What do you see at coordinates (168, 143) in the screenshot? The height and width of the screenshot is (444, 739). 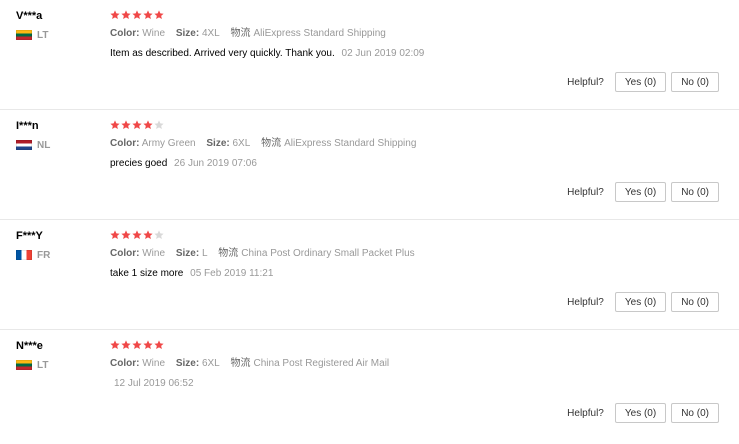 I see `color-value: Army Green` at bounding box center [168, 143].